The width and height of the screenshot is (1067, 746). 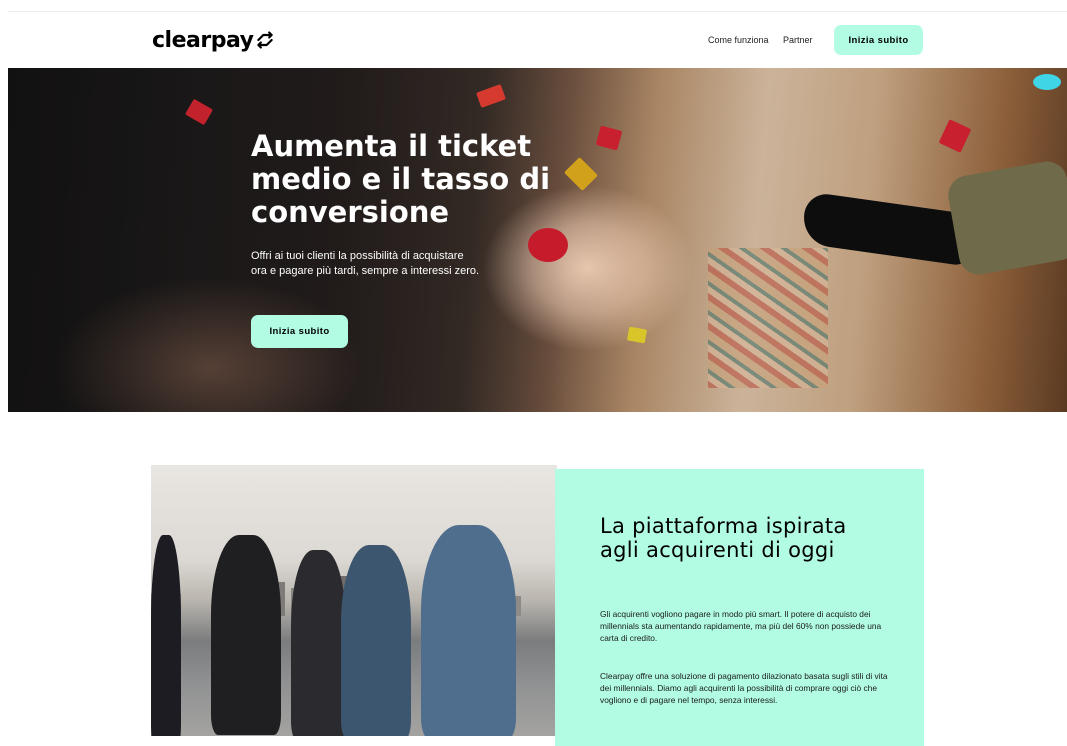 I want to click on nav-link-come-funziona: Come funziona, so click(x=738, y=40).